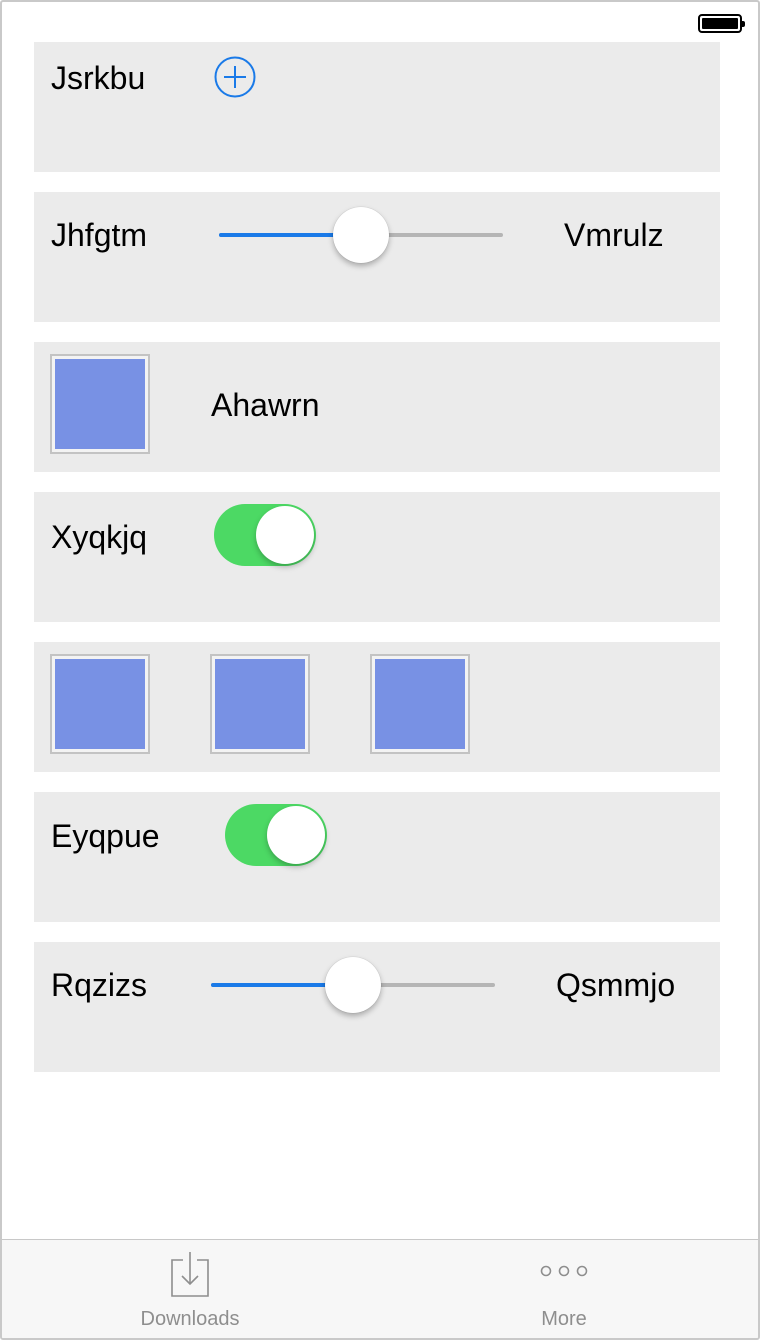 This screenshot has height=1340, width=760. What do you see at coordinates (99, 537) in the screenshot?
I see `row-label: Xyqkjq` at bounding box center [99, 537].